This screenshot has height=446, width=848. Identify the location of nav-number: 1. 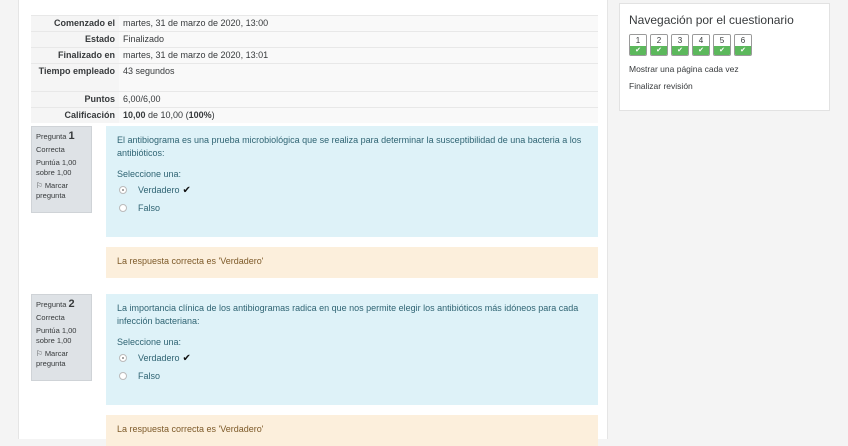
(638, 40).